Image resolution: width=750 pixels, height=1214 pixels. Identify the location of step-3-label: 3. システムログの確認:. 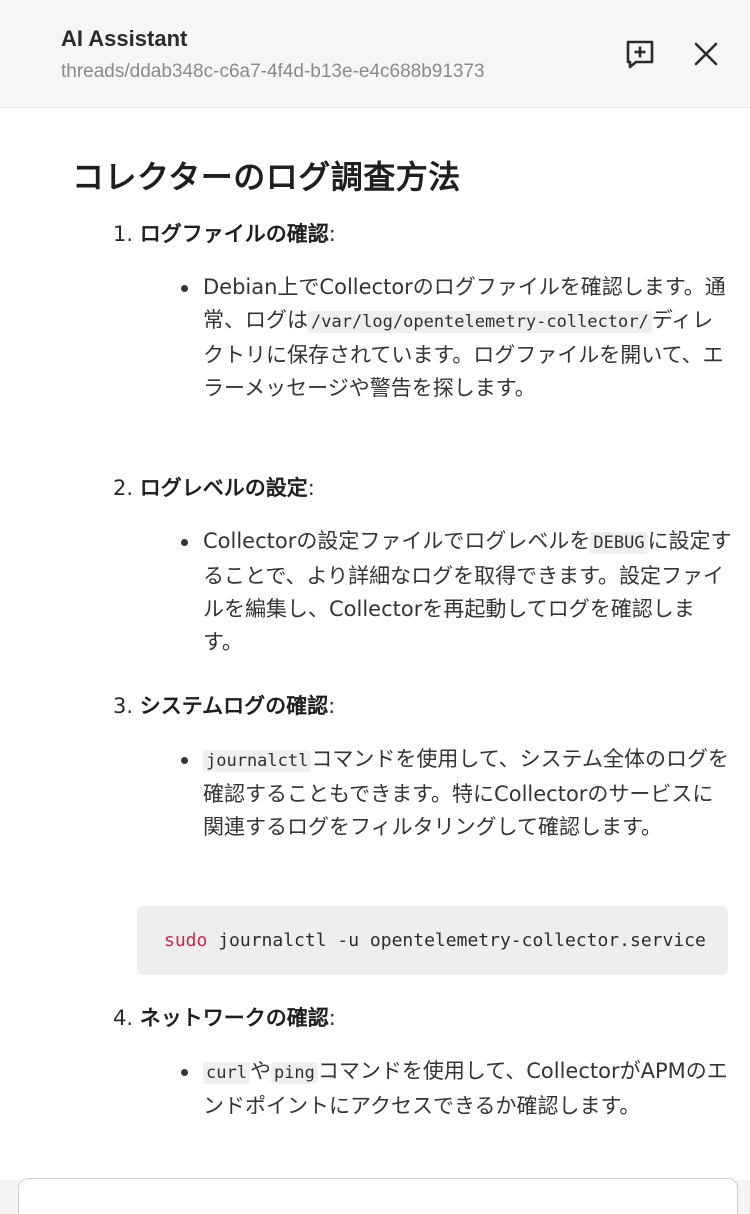
(224, 706).